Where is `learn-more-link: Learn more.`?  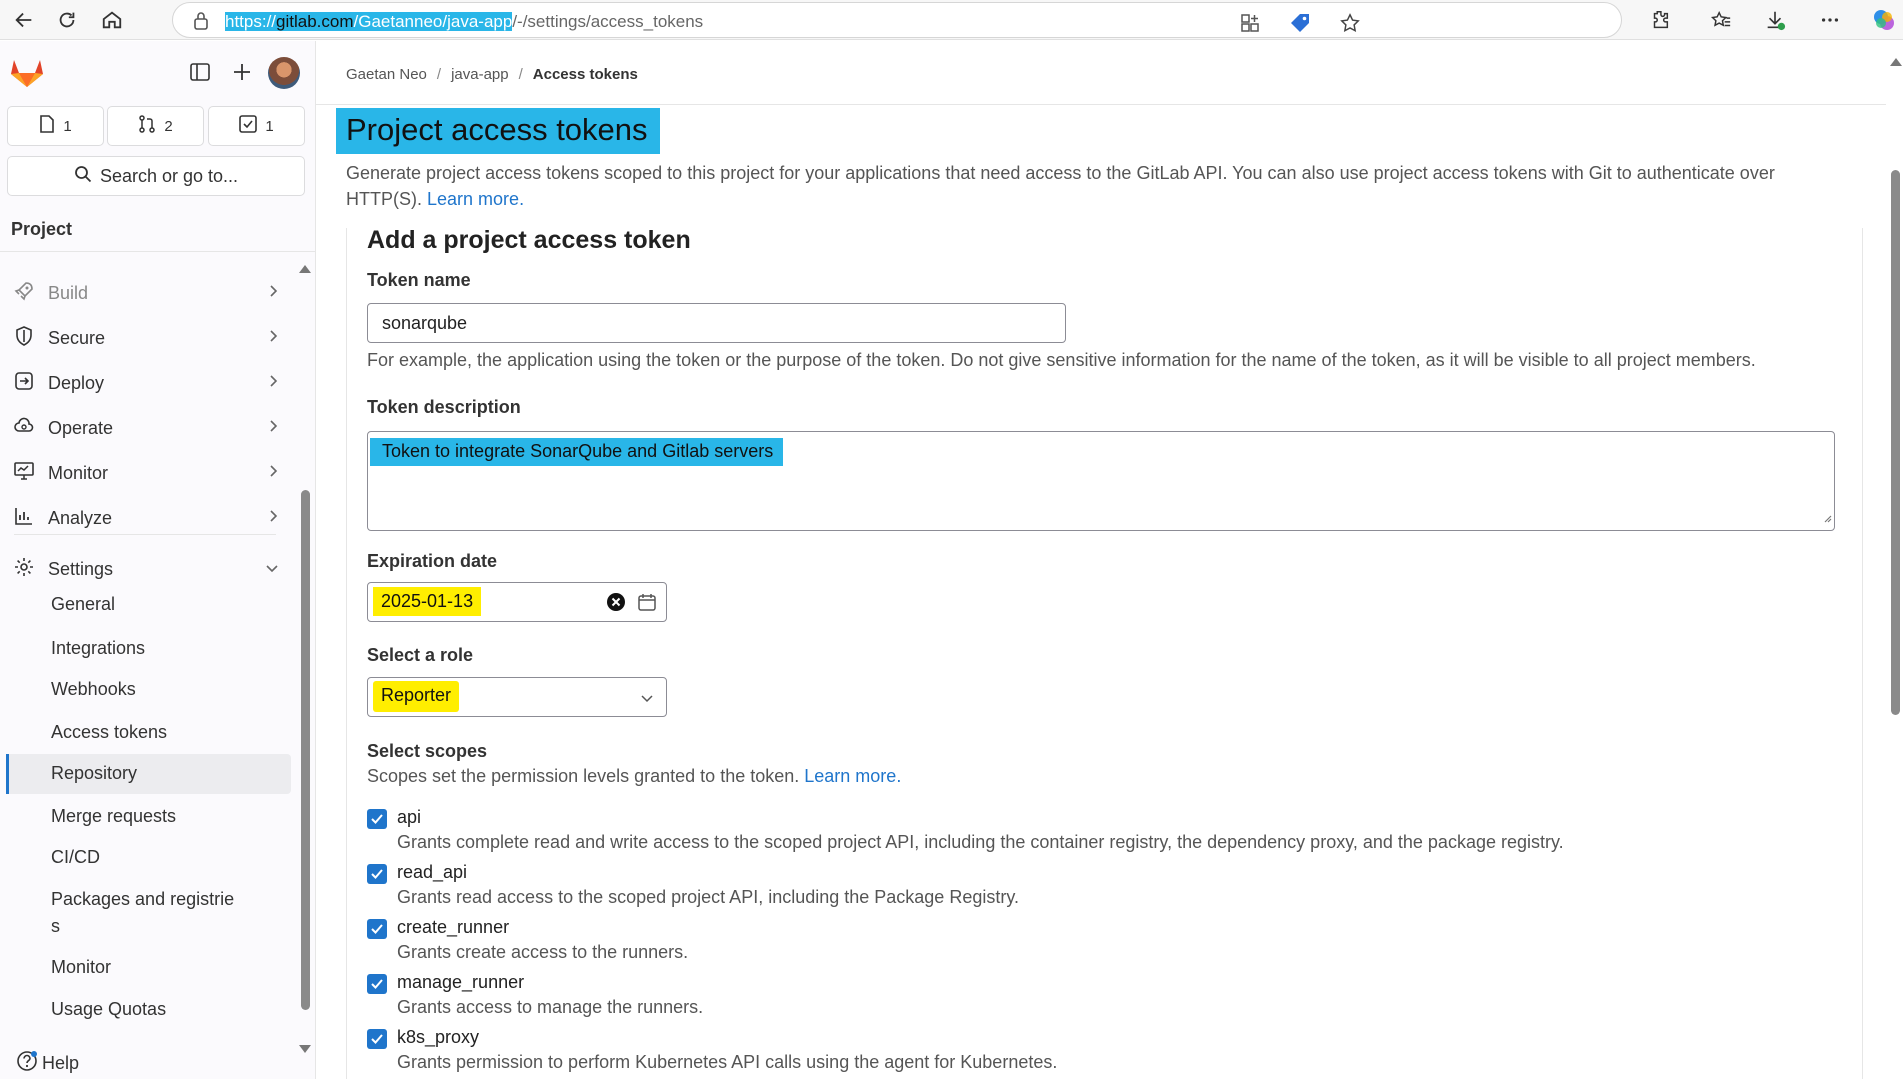
learn-more-link: Learn more. is located at coordinates (475, 199).